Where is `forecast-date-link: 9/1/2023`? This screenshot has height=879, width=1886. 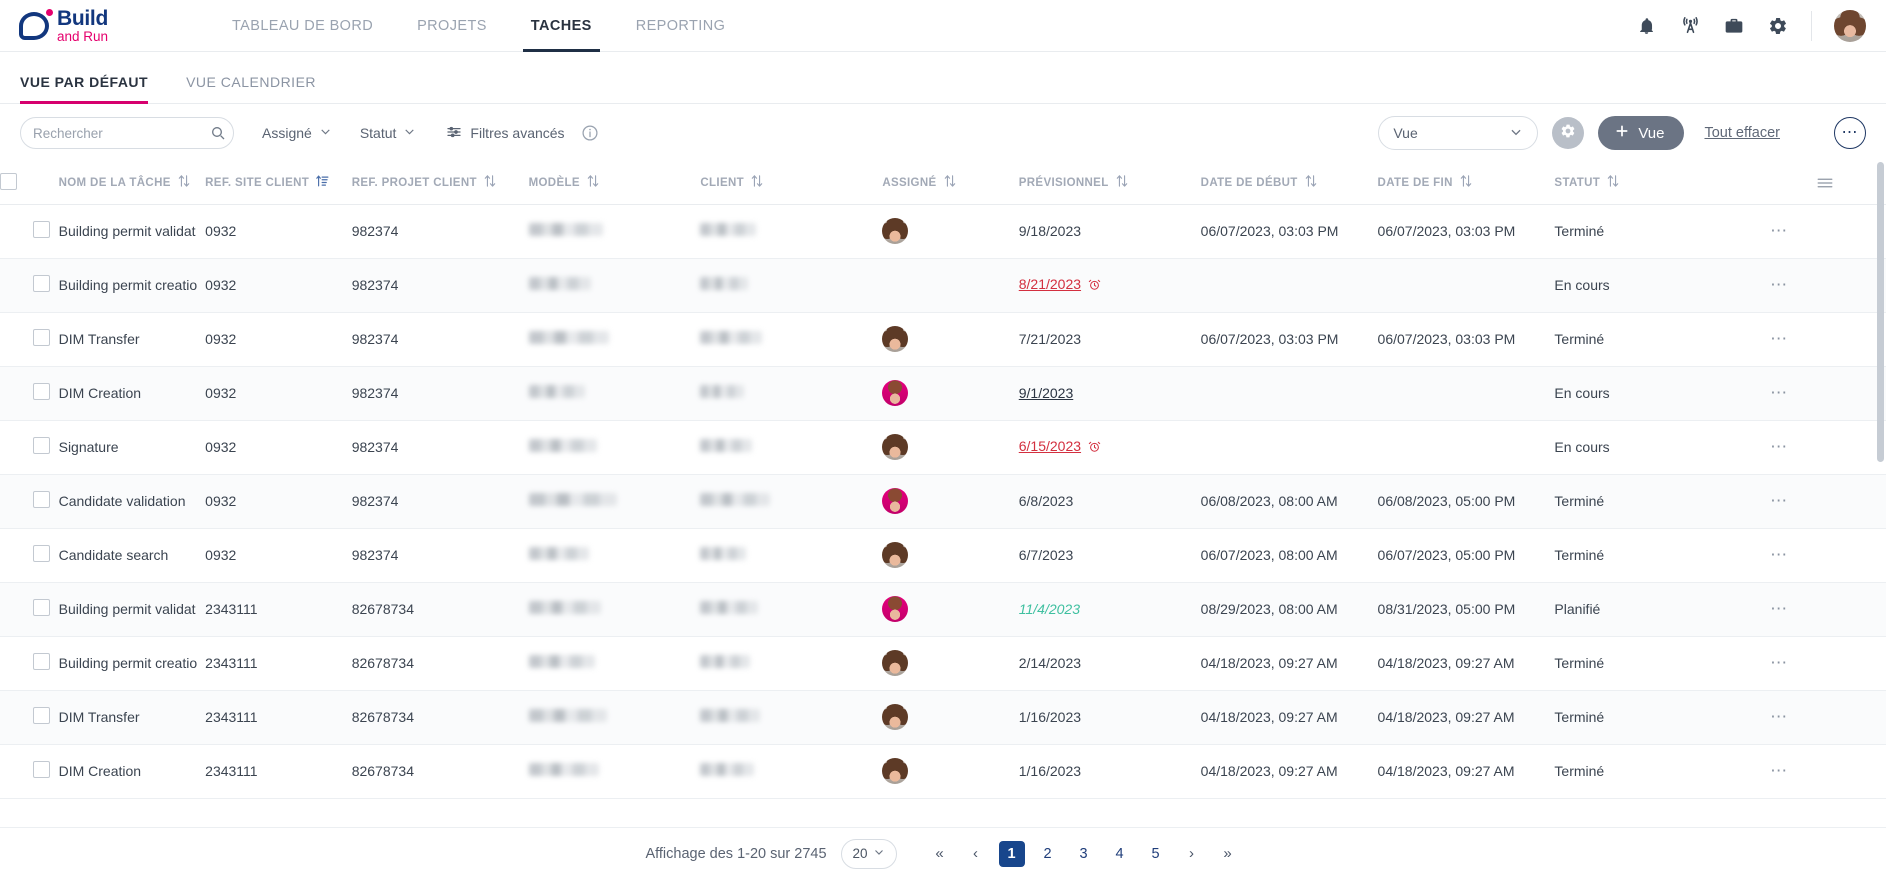 forecast-date-link: 9/1/2023 is located at coordinates (1046, 393).